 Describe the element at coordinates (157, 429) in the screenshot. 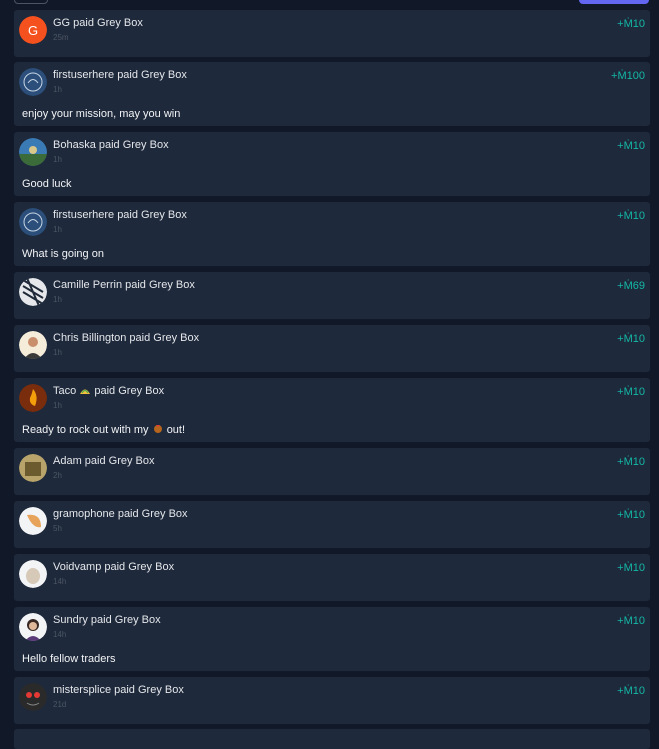

I see `rooster-icon` at that location.